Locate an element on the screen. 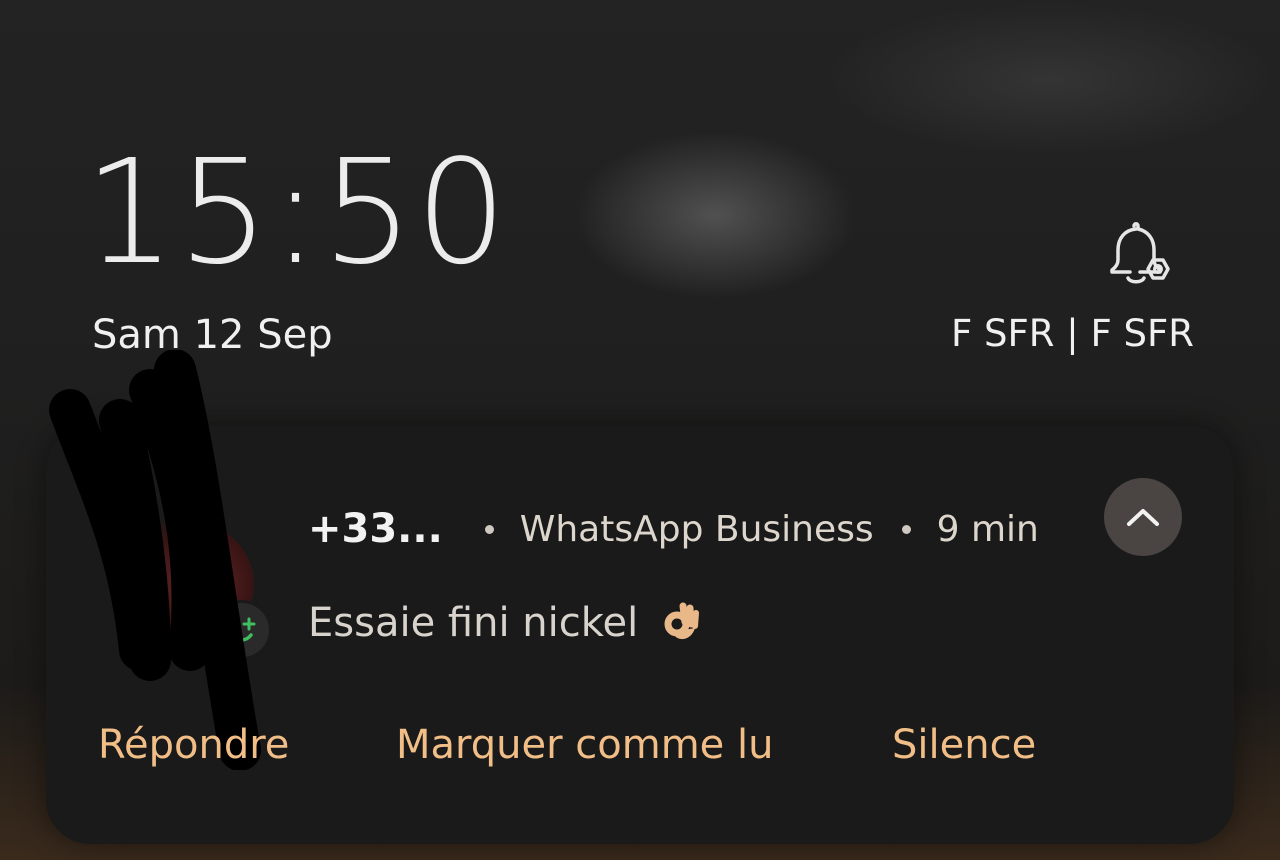 This screenshot has height=860, width=1280. notification-age: 9 min is located at coordinates (987, 529).